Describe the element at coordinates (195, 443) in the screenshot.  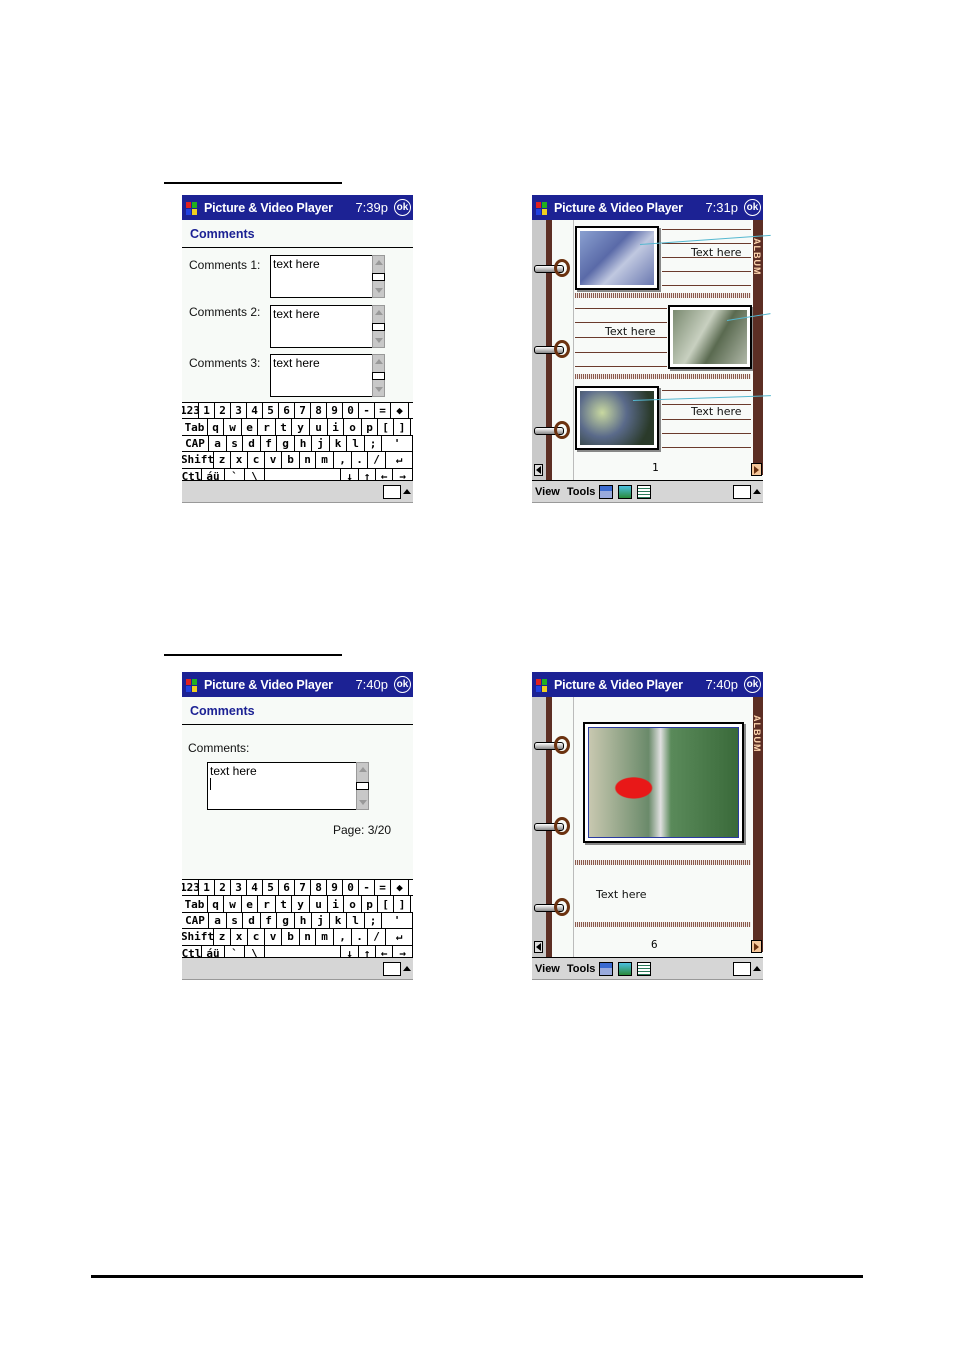
I see `key: CAP` at that location.